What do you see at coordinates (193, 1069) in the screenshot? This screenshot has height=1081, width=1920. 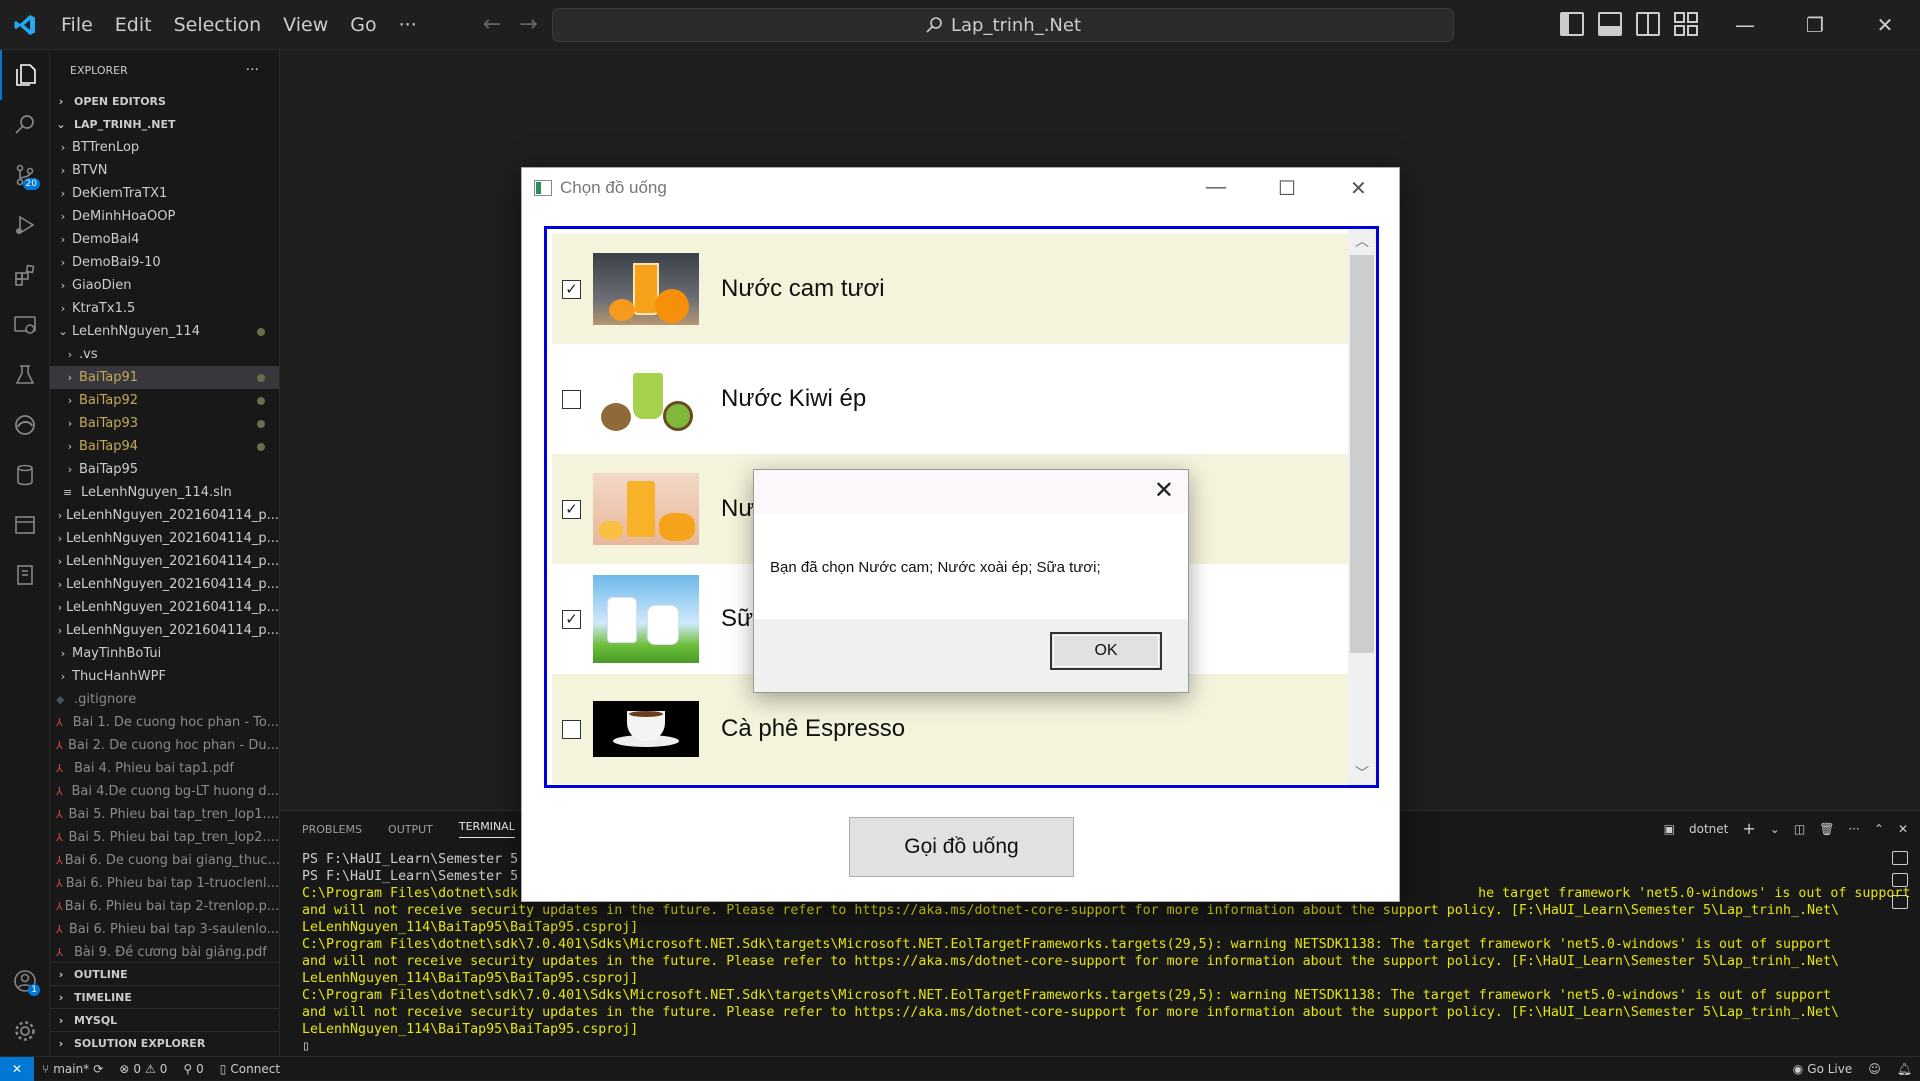 I see `ports-indicator: ⚲ 0` at bounding box center [193, 1069].